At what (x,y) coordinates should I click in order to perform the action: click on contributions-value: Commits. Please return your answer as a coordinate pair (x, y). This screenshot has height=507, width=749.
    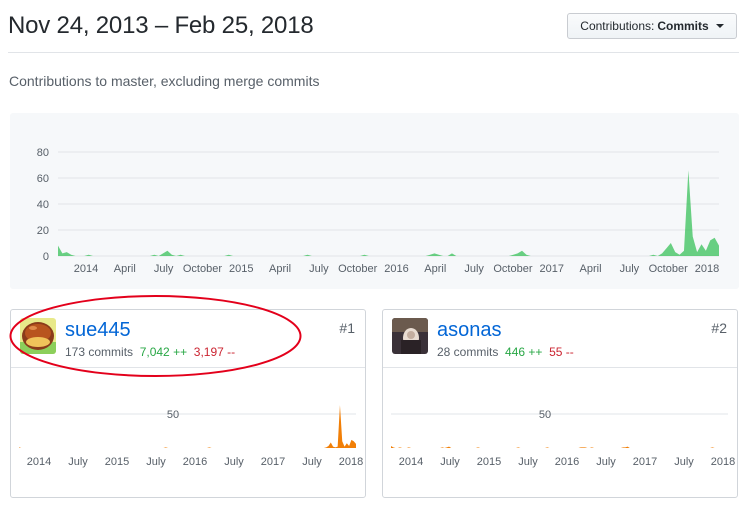
    Looking at the image, I should click on (683, 26).